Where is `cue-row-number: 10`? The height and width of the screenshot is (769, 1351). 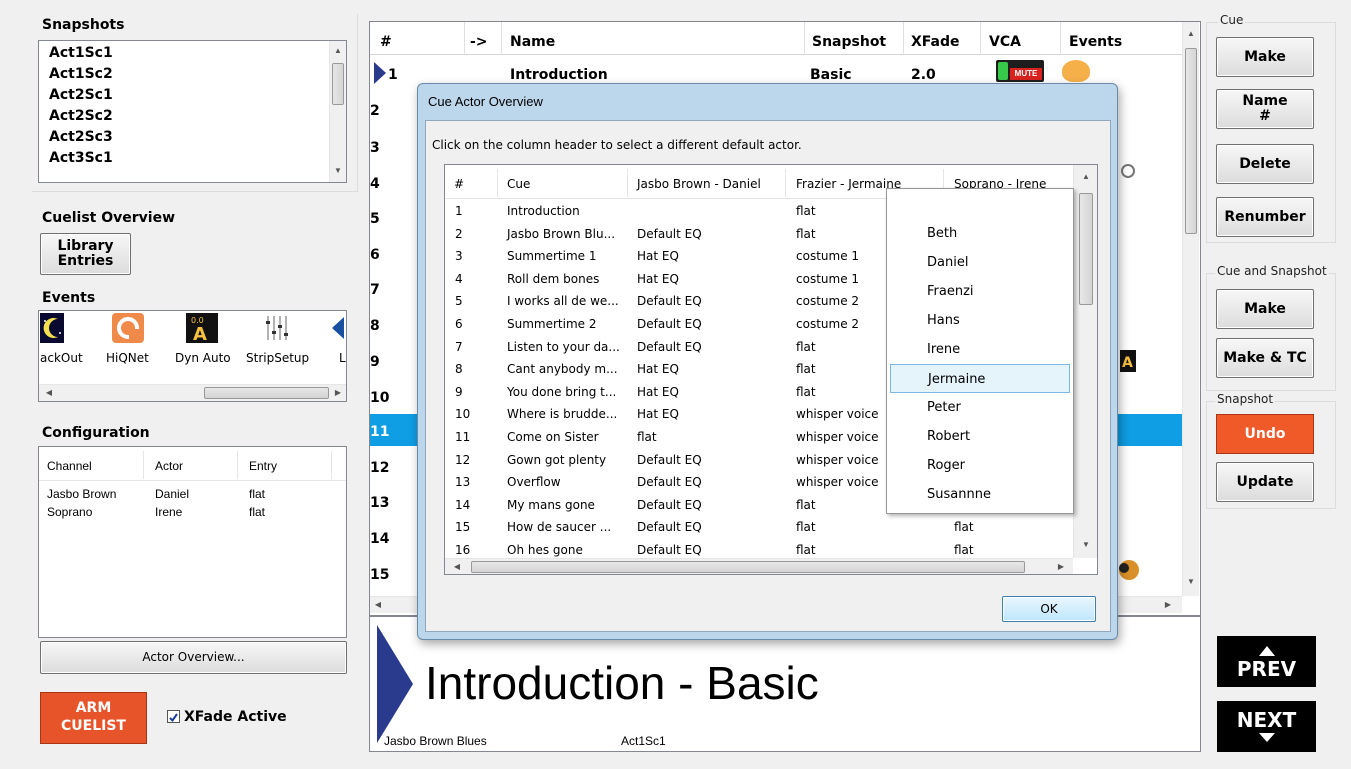 cue-row-number: 10 is located at coordinates (386, 398).